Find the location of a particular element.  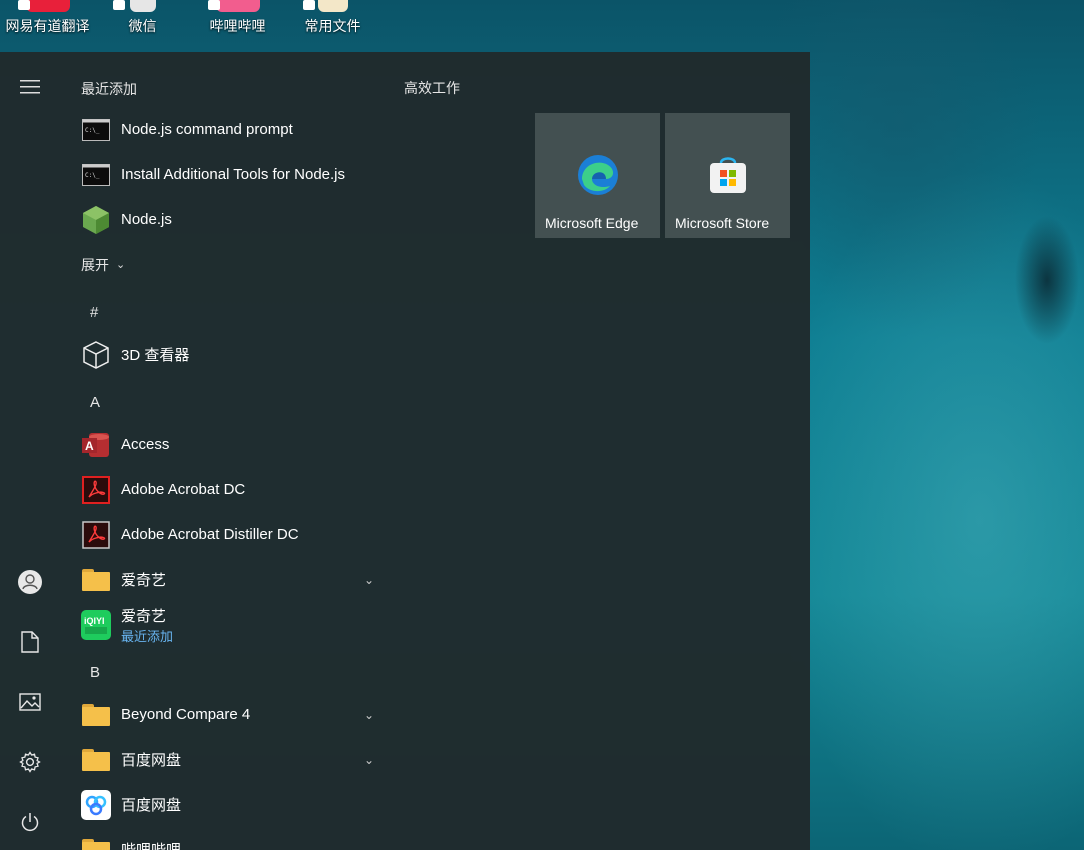

tile-group-title: 高效工作 is located at coordinates (432, 88).